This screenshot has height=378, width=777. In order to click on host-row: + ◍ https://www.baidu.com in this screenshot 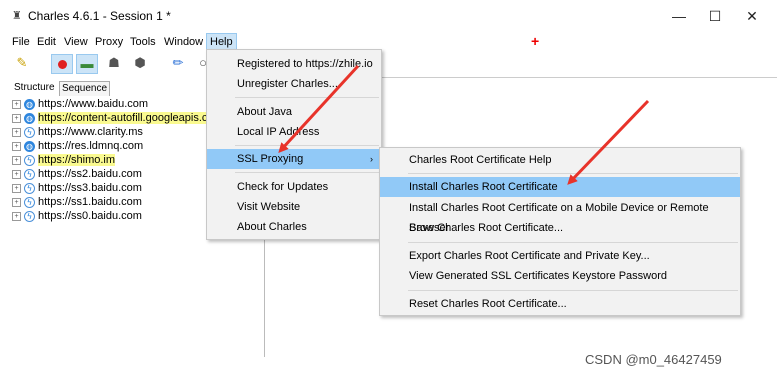, I will do `click(80, 104)`.